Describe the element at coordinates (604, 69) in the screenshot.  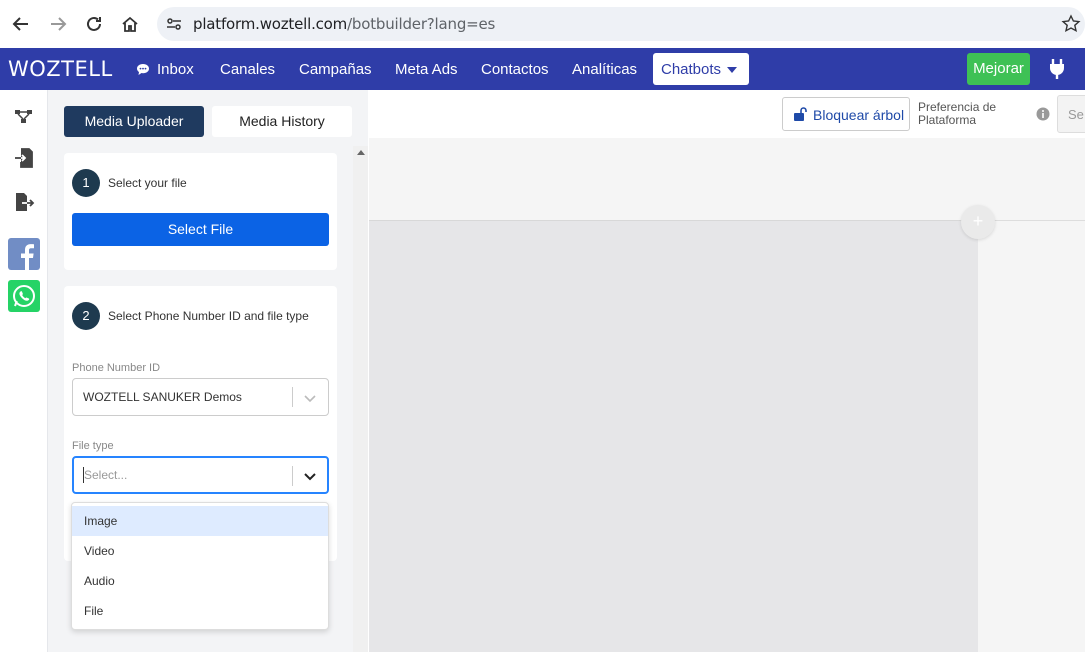
I see `nav-analytics: Analíticas` at that location.